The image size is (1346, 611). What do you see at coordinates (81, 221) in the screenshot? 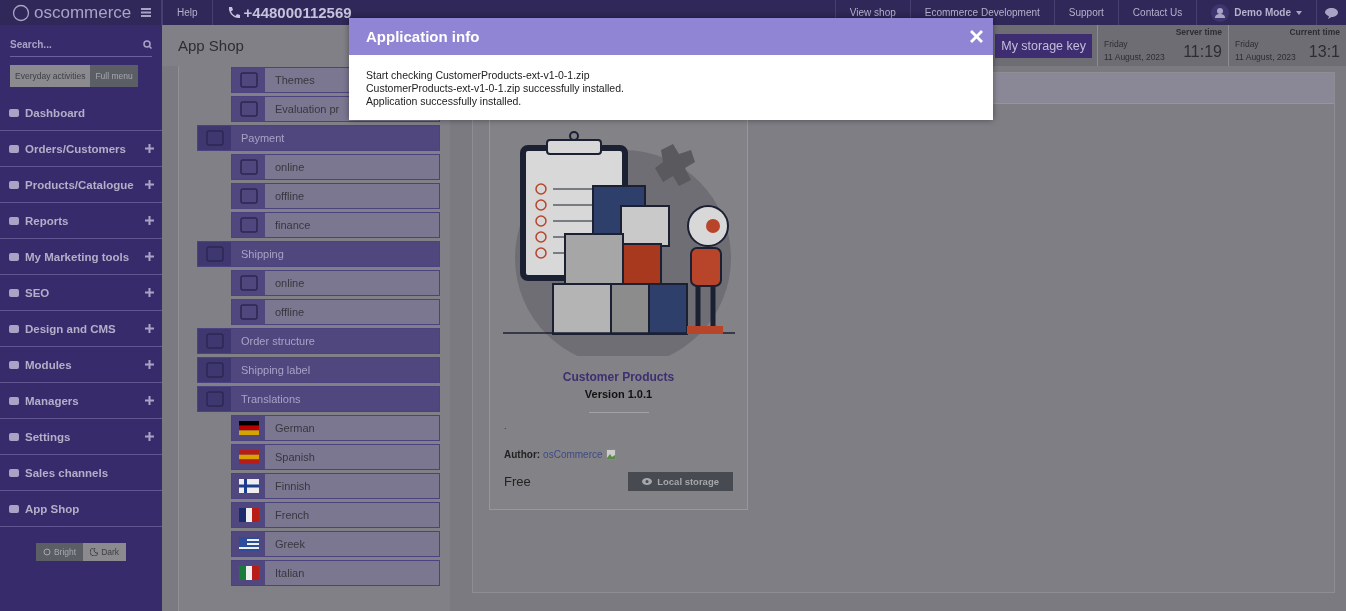
I see `sidebar-item: Reports` at bounding box center [81, 221].